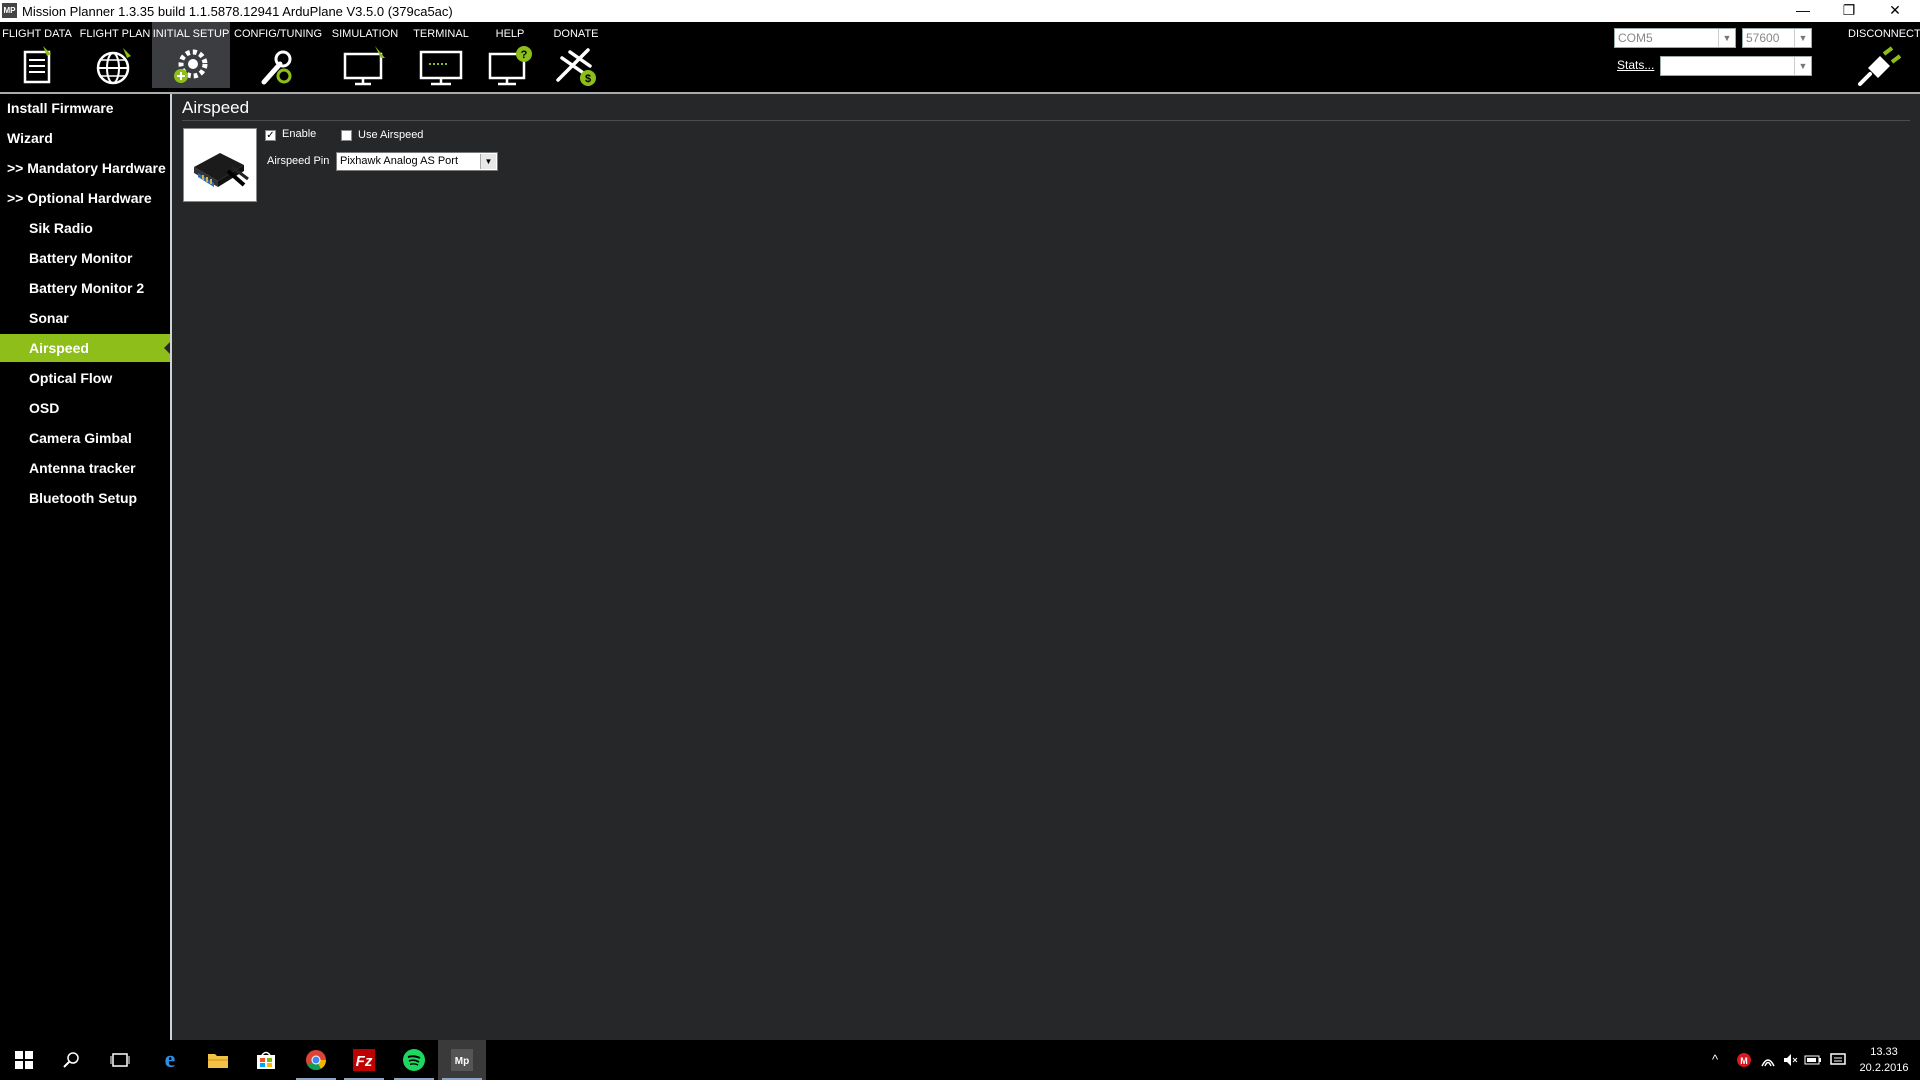 The height and width of the screenshot is (1080, 1920). Describe the element at coordinates (1884, 1068) in the screenshot. I see `clock-date: 20.2.2016` at that location.